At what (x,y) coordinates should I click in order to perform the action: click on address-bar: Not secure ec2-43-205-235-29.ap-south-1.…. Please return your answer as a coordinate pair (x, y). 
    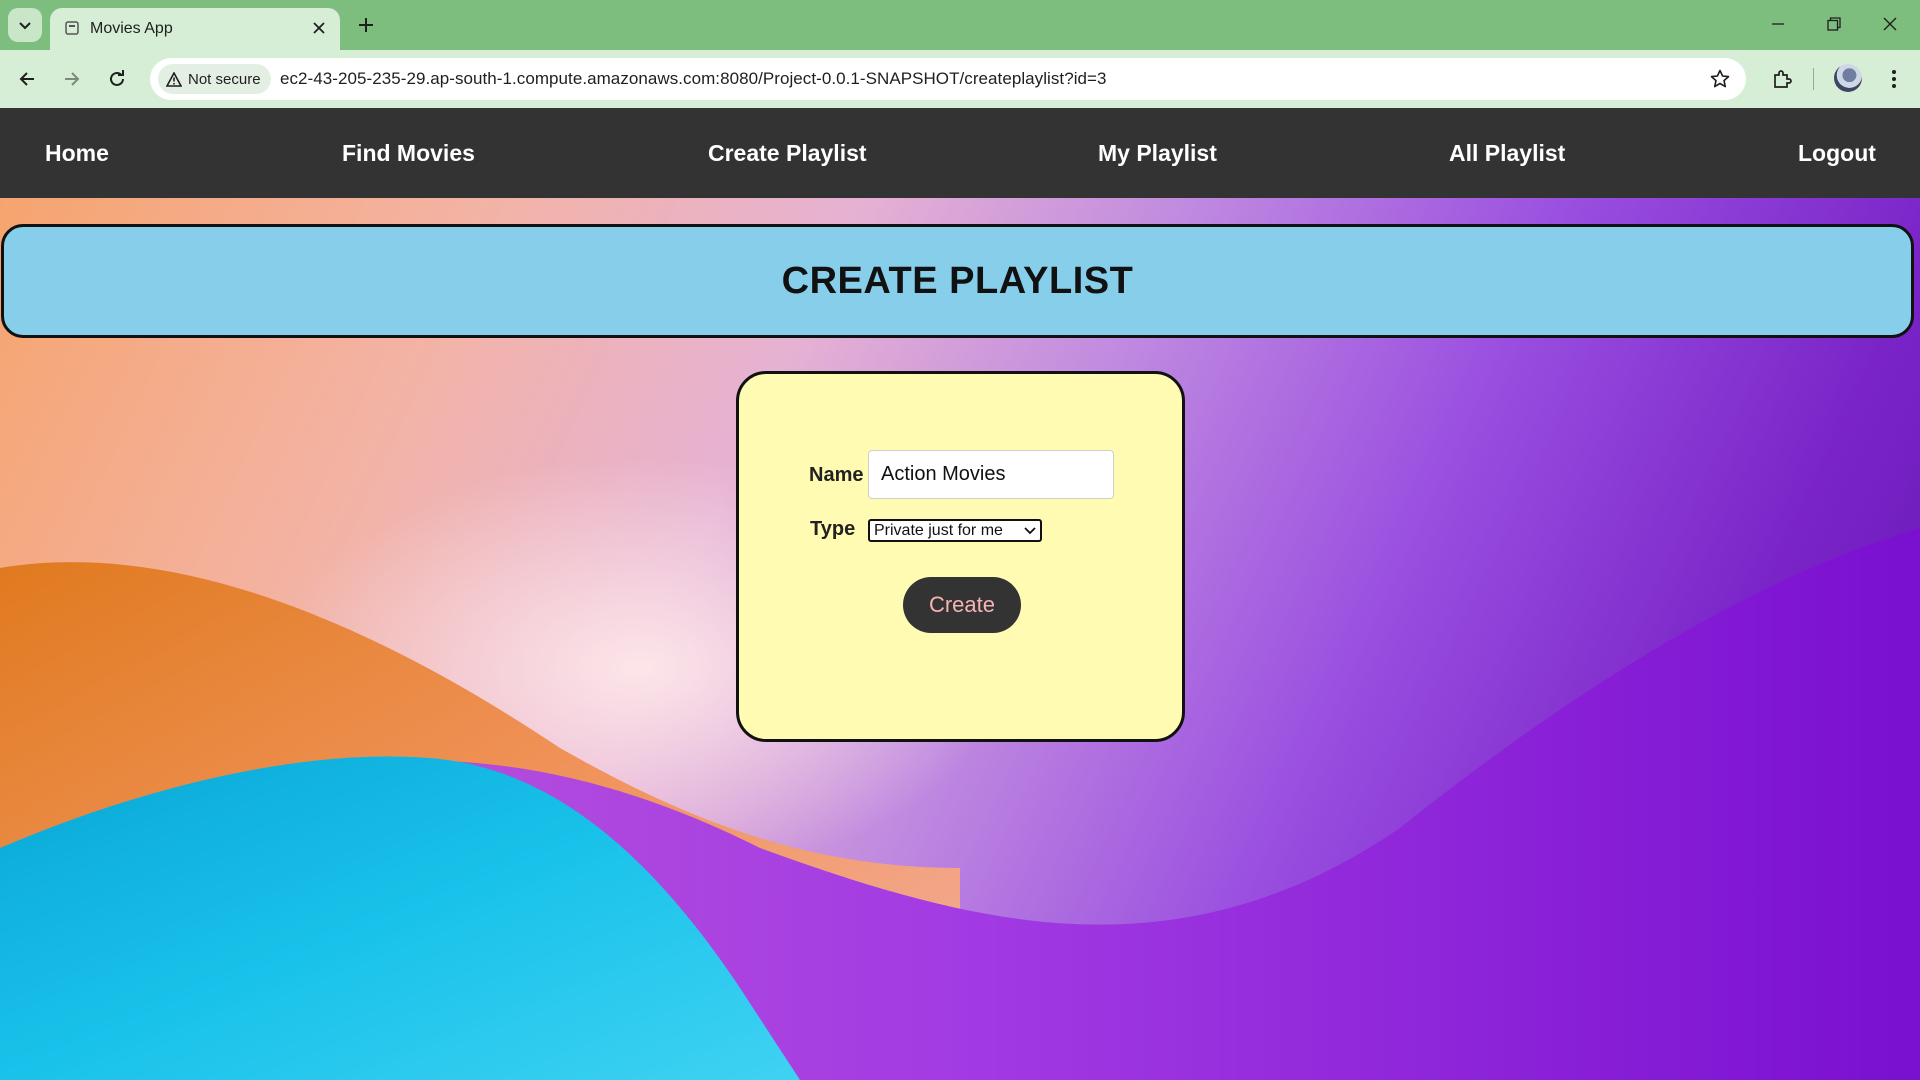
    Looking at the image, I should click on (948, 79).